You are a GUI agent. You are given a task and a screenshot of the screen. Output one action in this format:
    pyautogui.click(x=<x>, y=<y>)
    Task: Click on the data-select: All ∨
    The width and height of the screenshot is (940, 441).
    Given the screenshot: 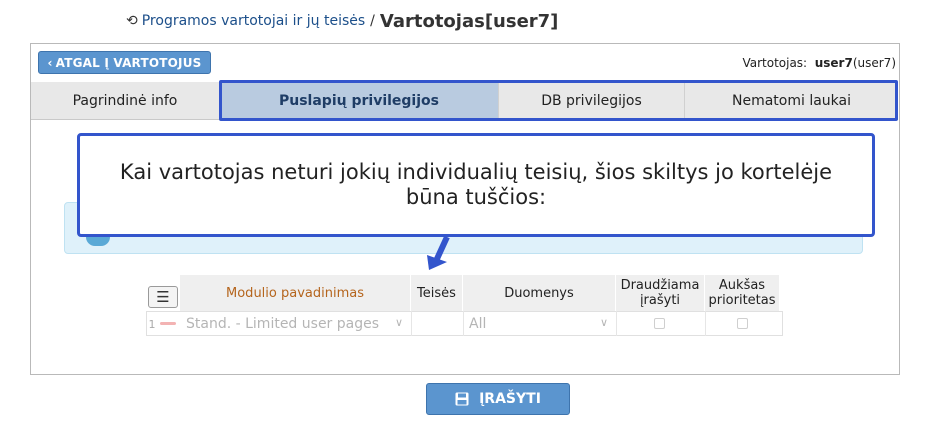 What is the action you would take?
    pyautogui.click(x=539, y=323)
    